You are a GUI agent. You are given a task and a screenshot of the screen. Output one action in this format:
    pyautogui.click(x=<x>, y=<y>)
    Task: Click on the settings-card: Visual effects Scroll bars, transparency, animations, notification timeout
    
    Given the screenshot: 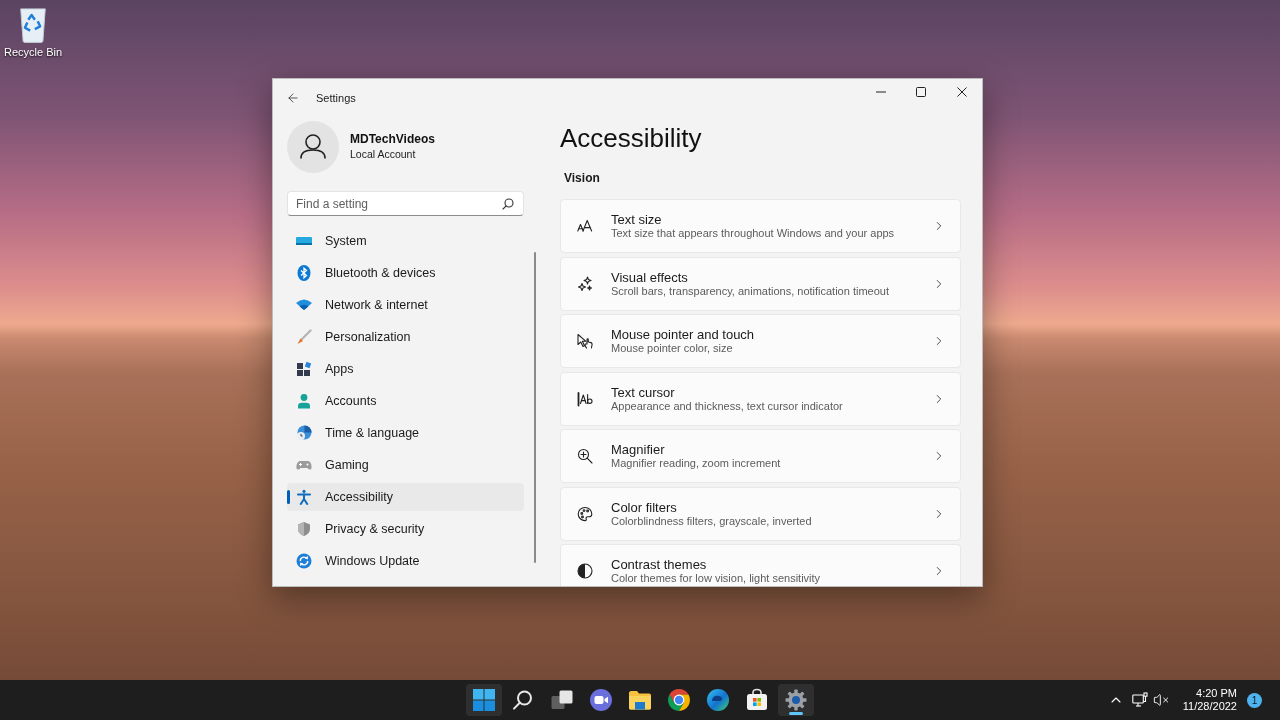 What is the action you would take?
    pyautogui.click(x=760, y=283)
    